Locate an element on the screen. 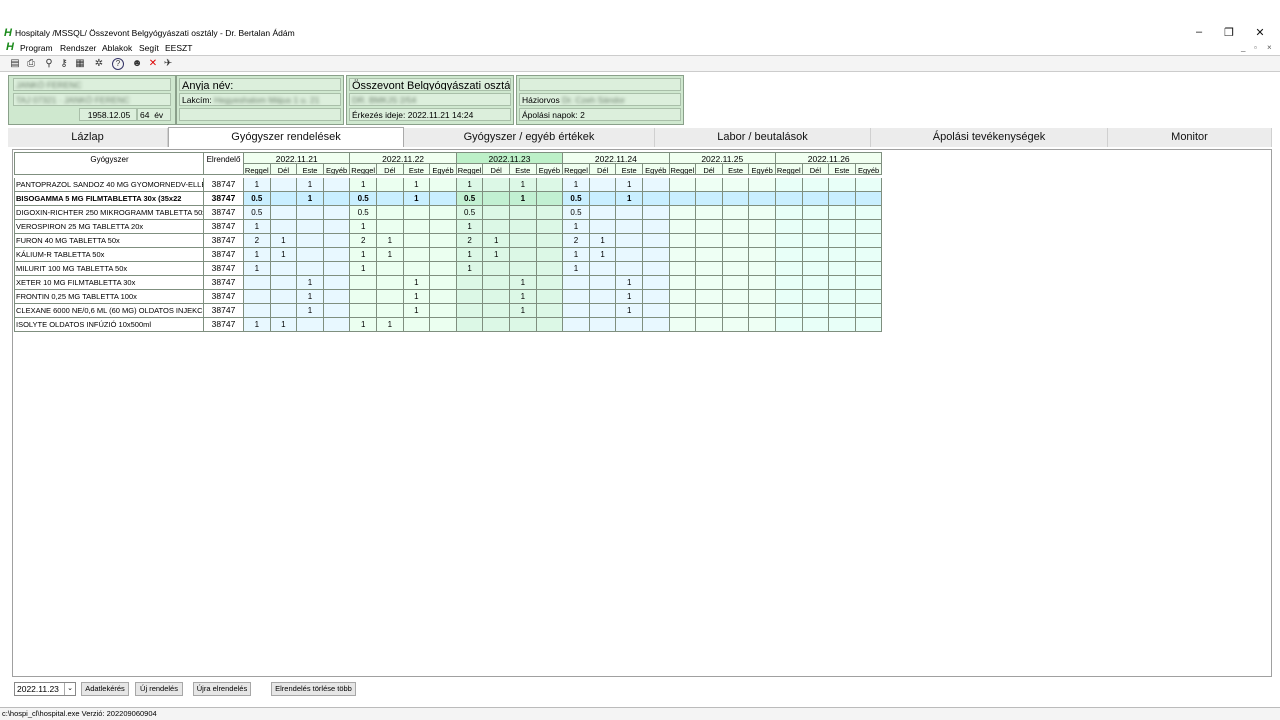  table-row-drug-name: FRONTIN 0,25 MG TABLETTA 100x is located at coordinates (109, 297).